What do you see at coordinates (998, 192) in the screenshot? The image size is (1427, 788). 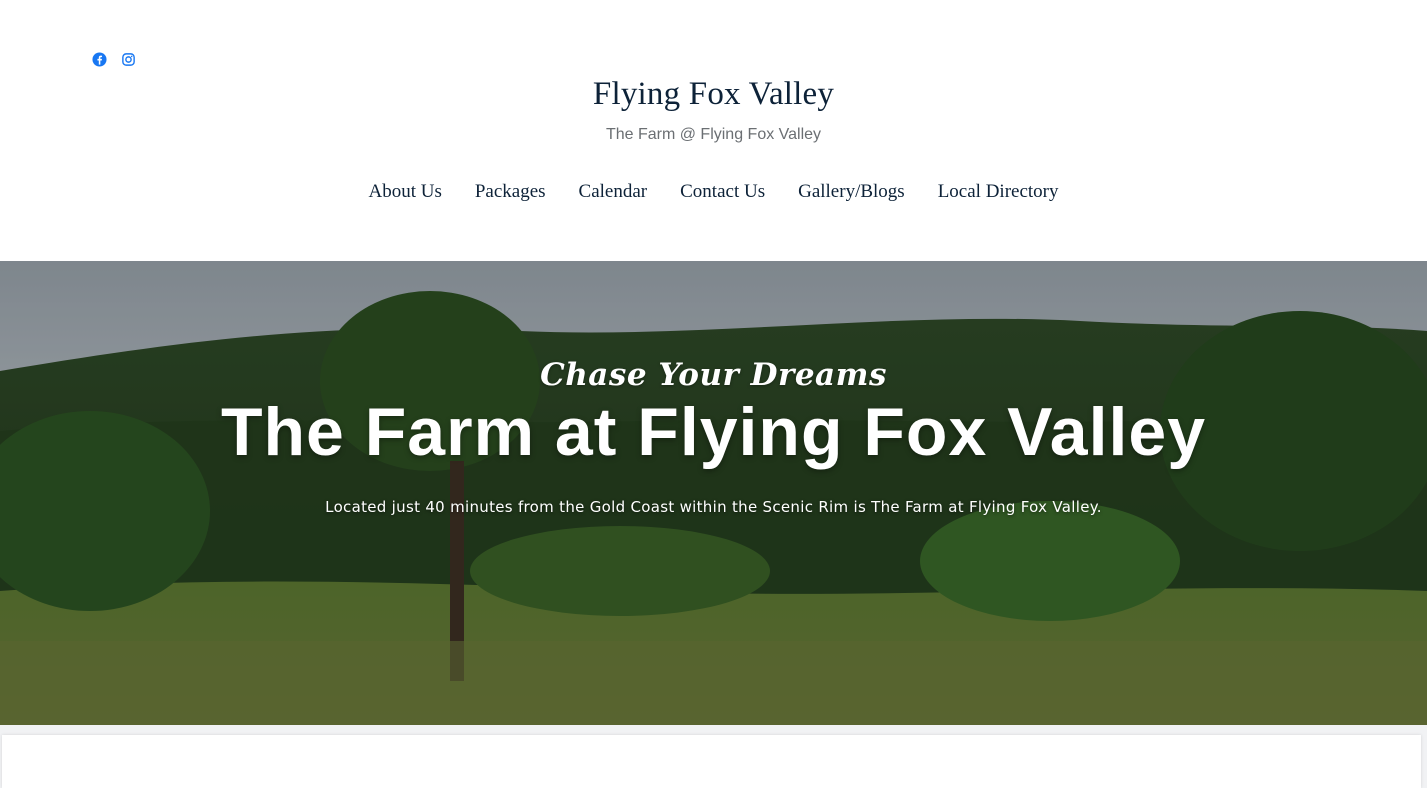 I see `nav-item-local-directory: Local Directory` at bounding box center [998, 192].